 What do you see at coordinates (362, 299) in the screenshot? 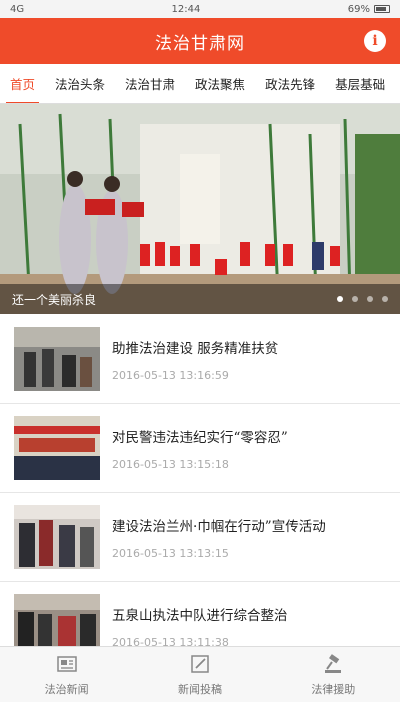
I see `carousel-indicator` at bounding box center [362, 299].